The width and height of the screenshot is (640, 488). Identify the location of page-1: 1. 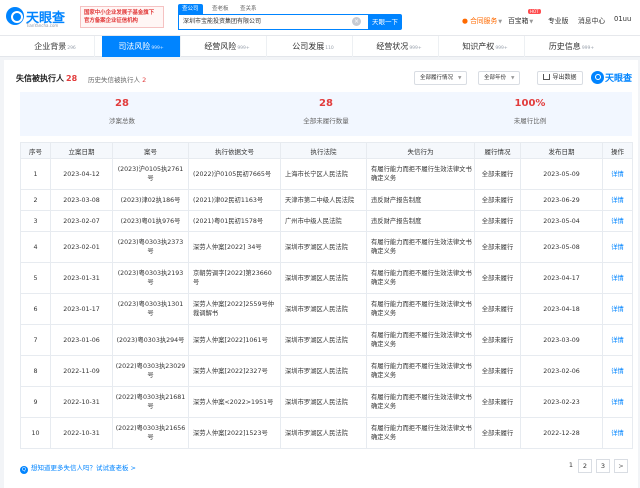
(571, 466).